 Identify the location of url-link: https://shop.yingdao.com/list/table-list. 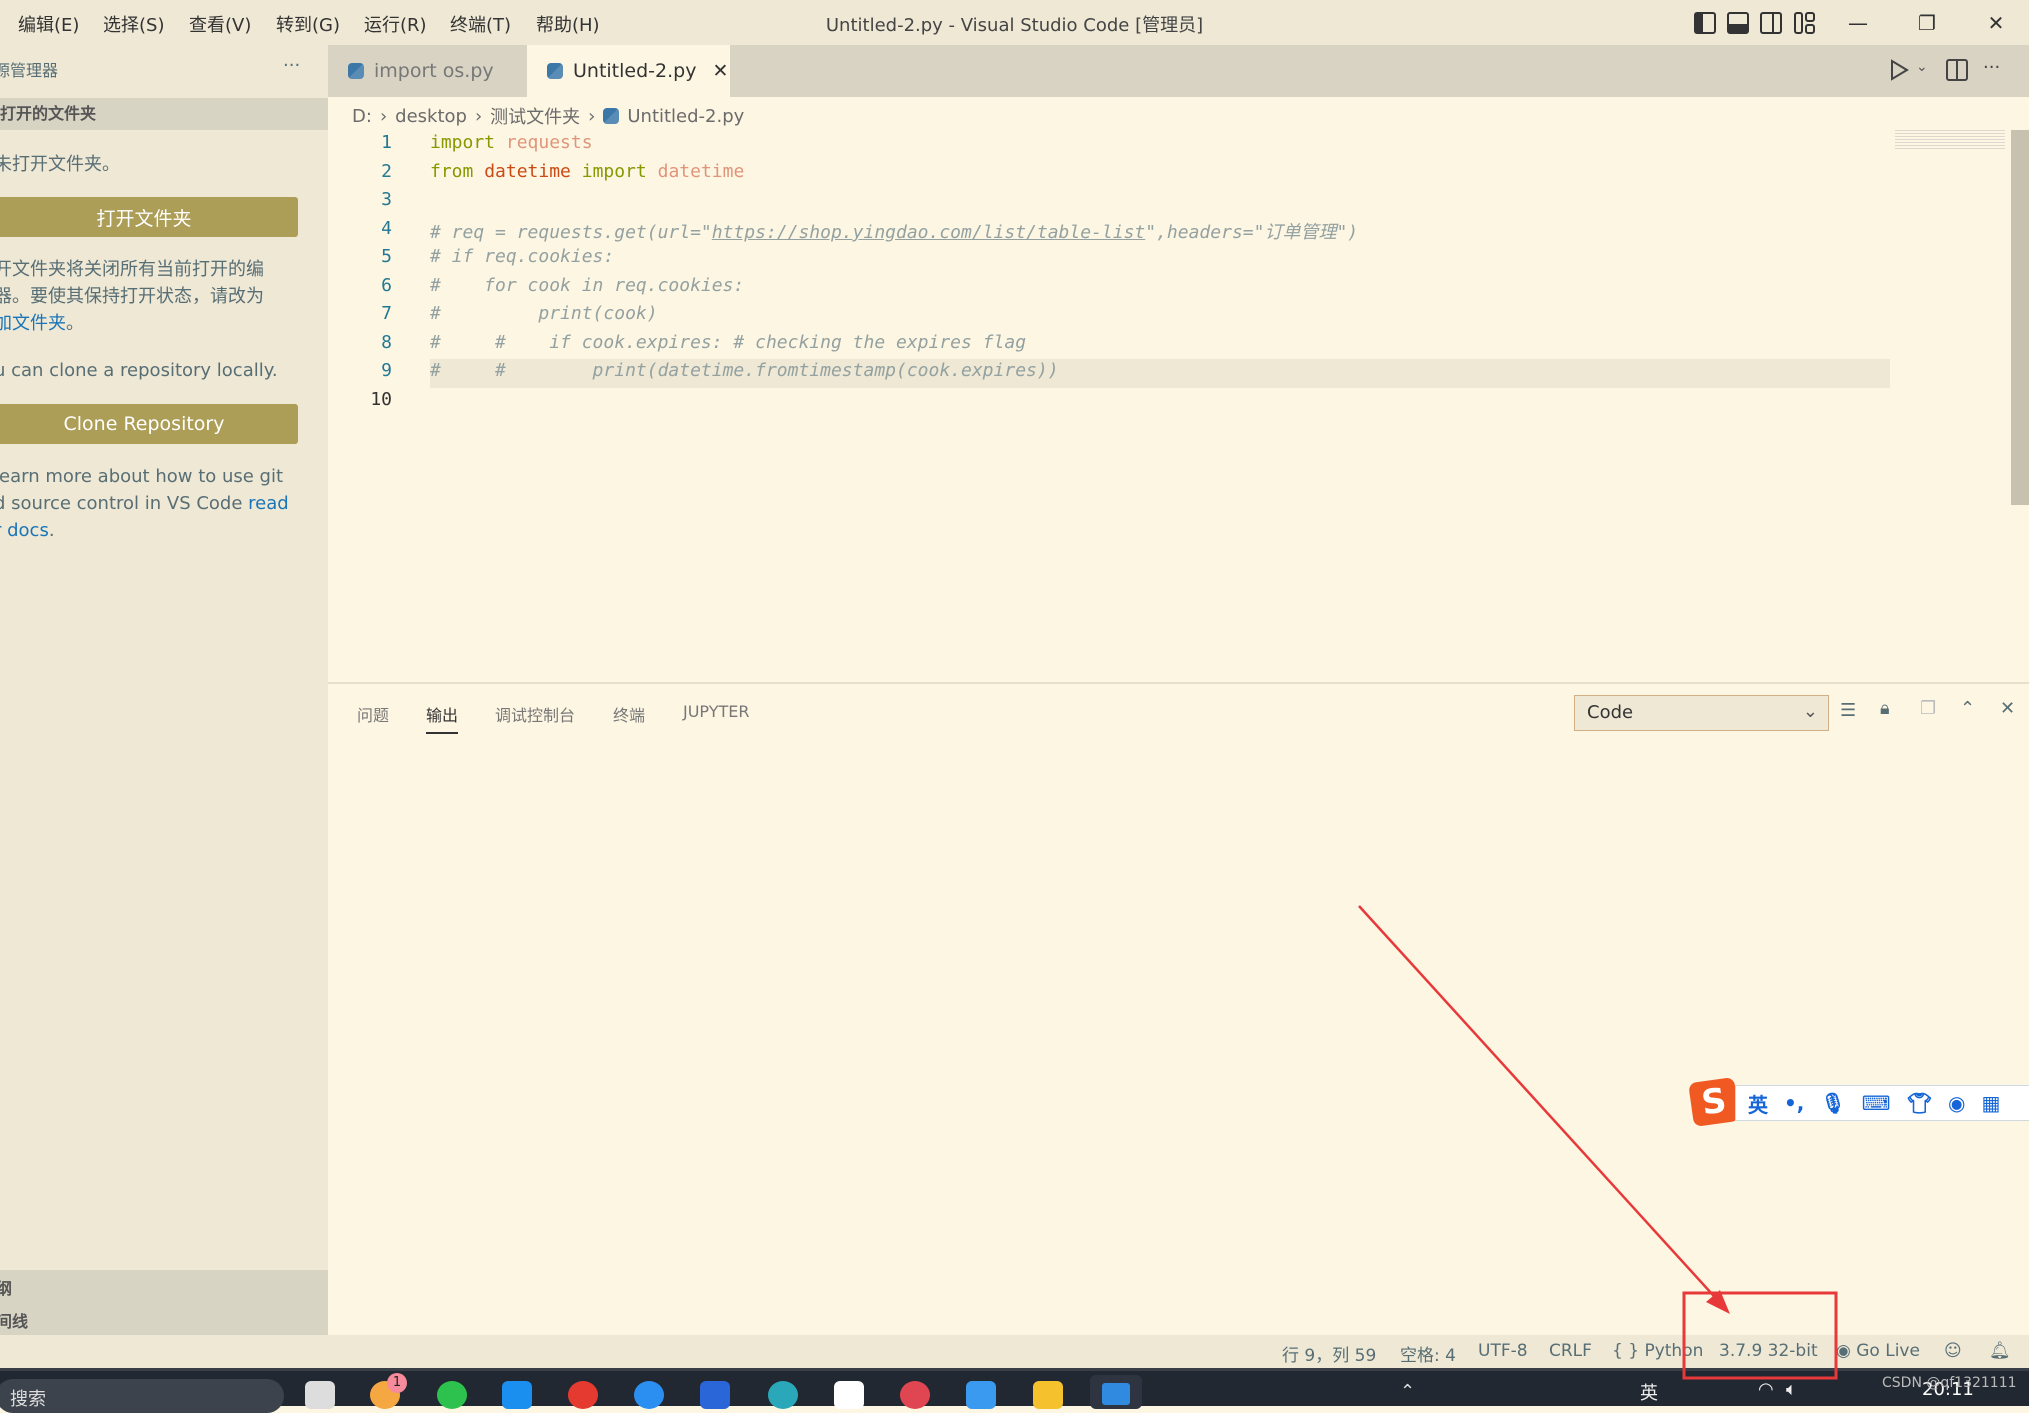
(928, 232).